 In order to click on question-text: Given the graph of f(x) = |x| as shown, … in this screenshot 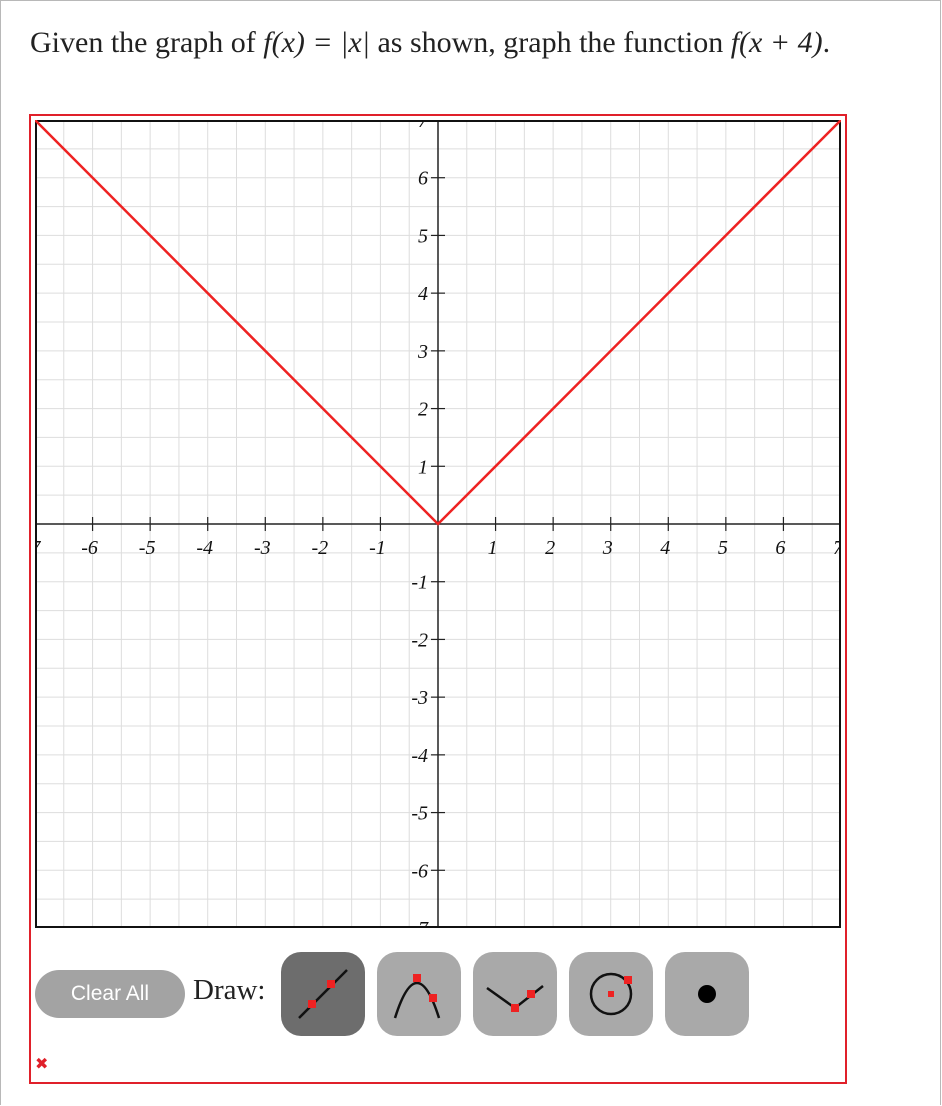, I will do `click(430, 43)`.